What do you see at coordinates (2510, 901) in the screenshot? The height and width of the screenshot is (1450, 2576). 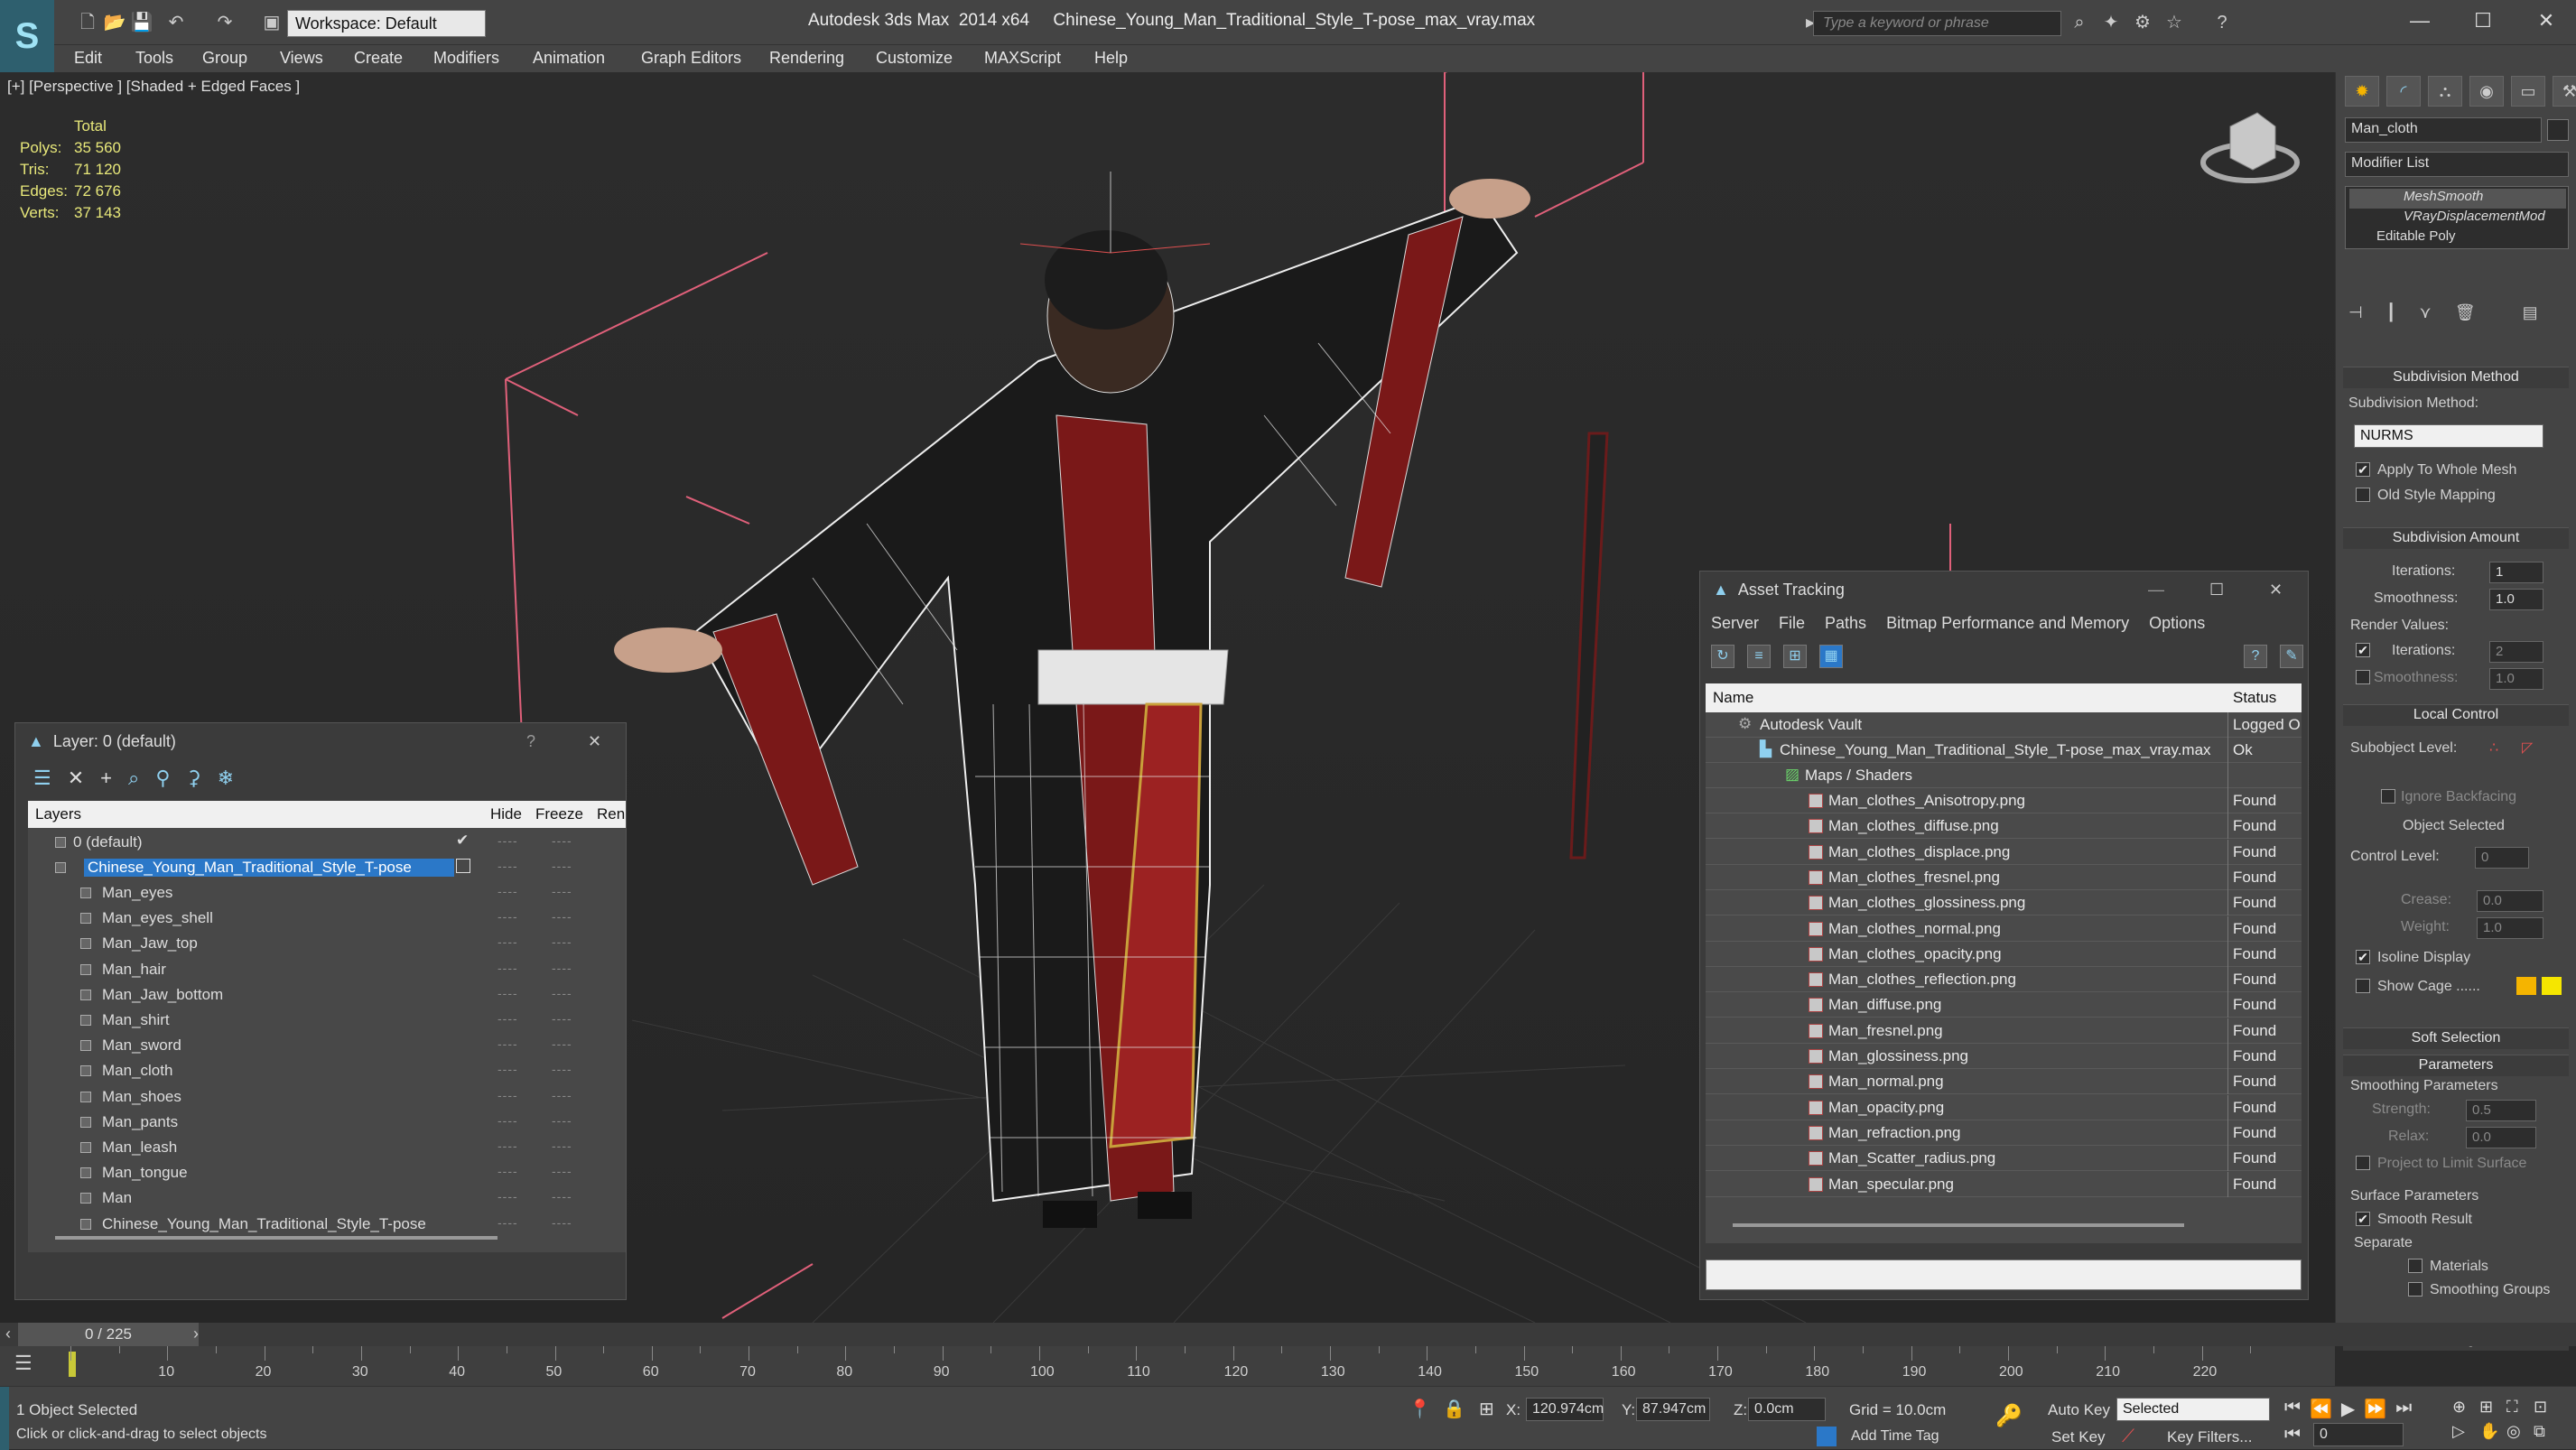 I see `crease-spinner: 0.0` at bounding box center [2510, 901].